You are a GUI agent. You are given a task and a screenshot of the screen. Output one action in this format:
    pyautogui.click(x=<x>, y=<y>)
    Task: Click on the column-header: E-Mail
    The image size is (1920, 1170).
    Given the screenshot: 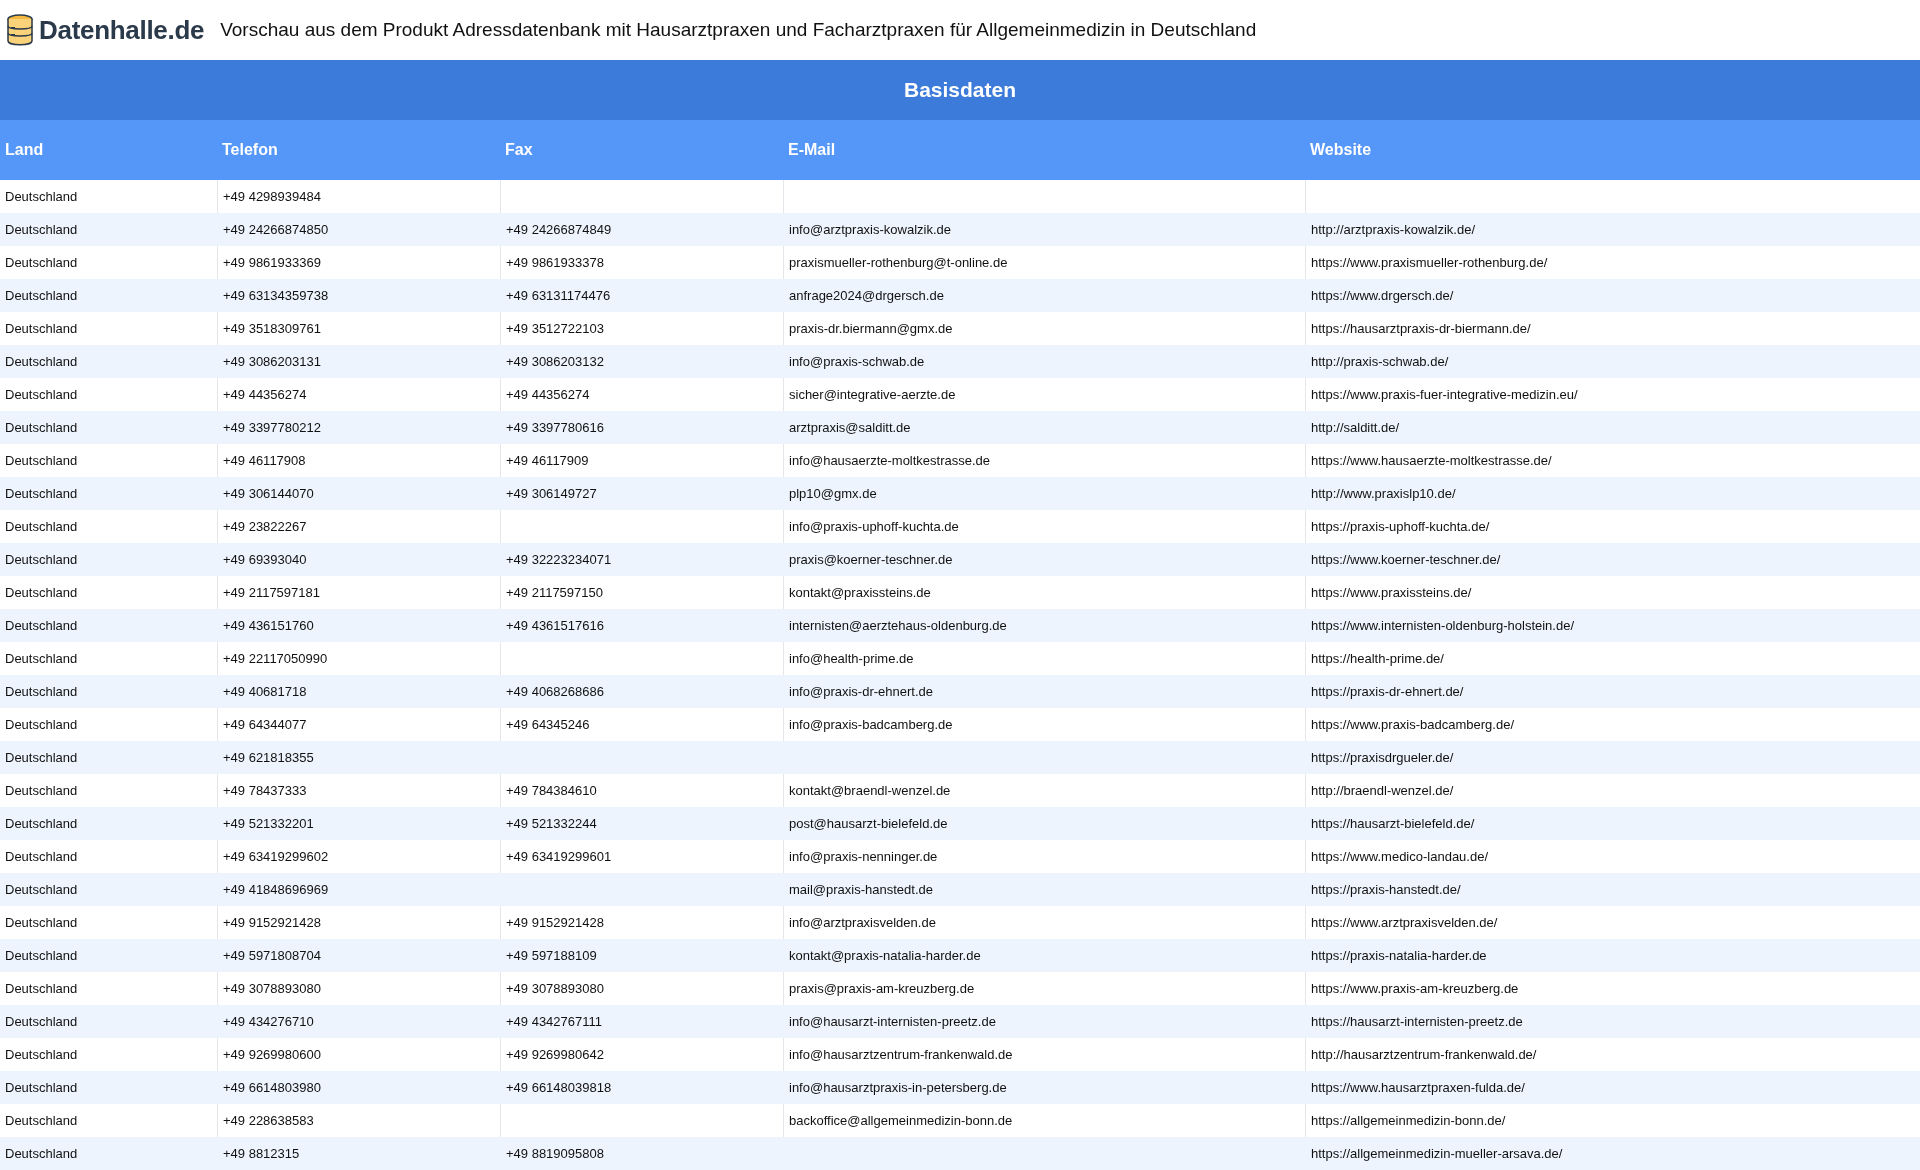 What is the action you would take?
    pyautogui.click(x=1044, y=150)
    